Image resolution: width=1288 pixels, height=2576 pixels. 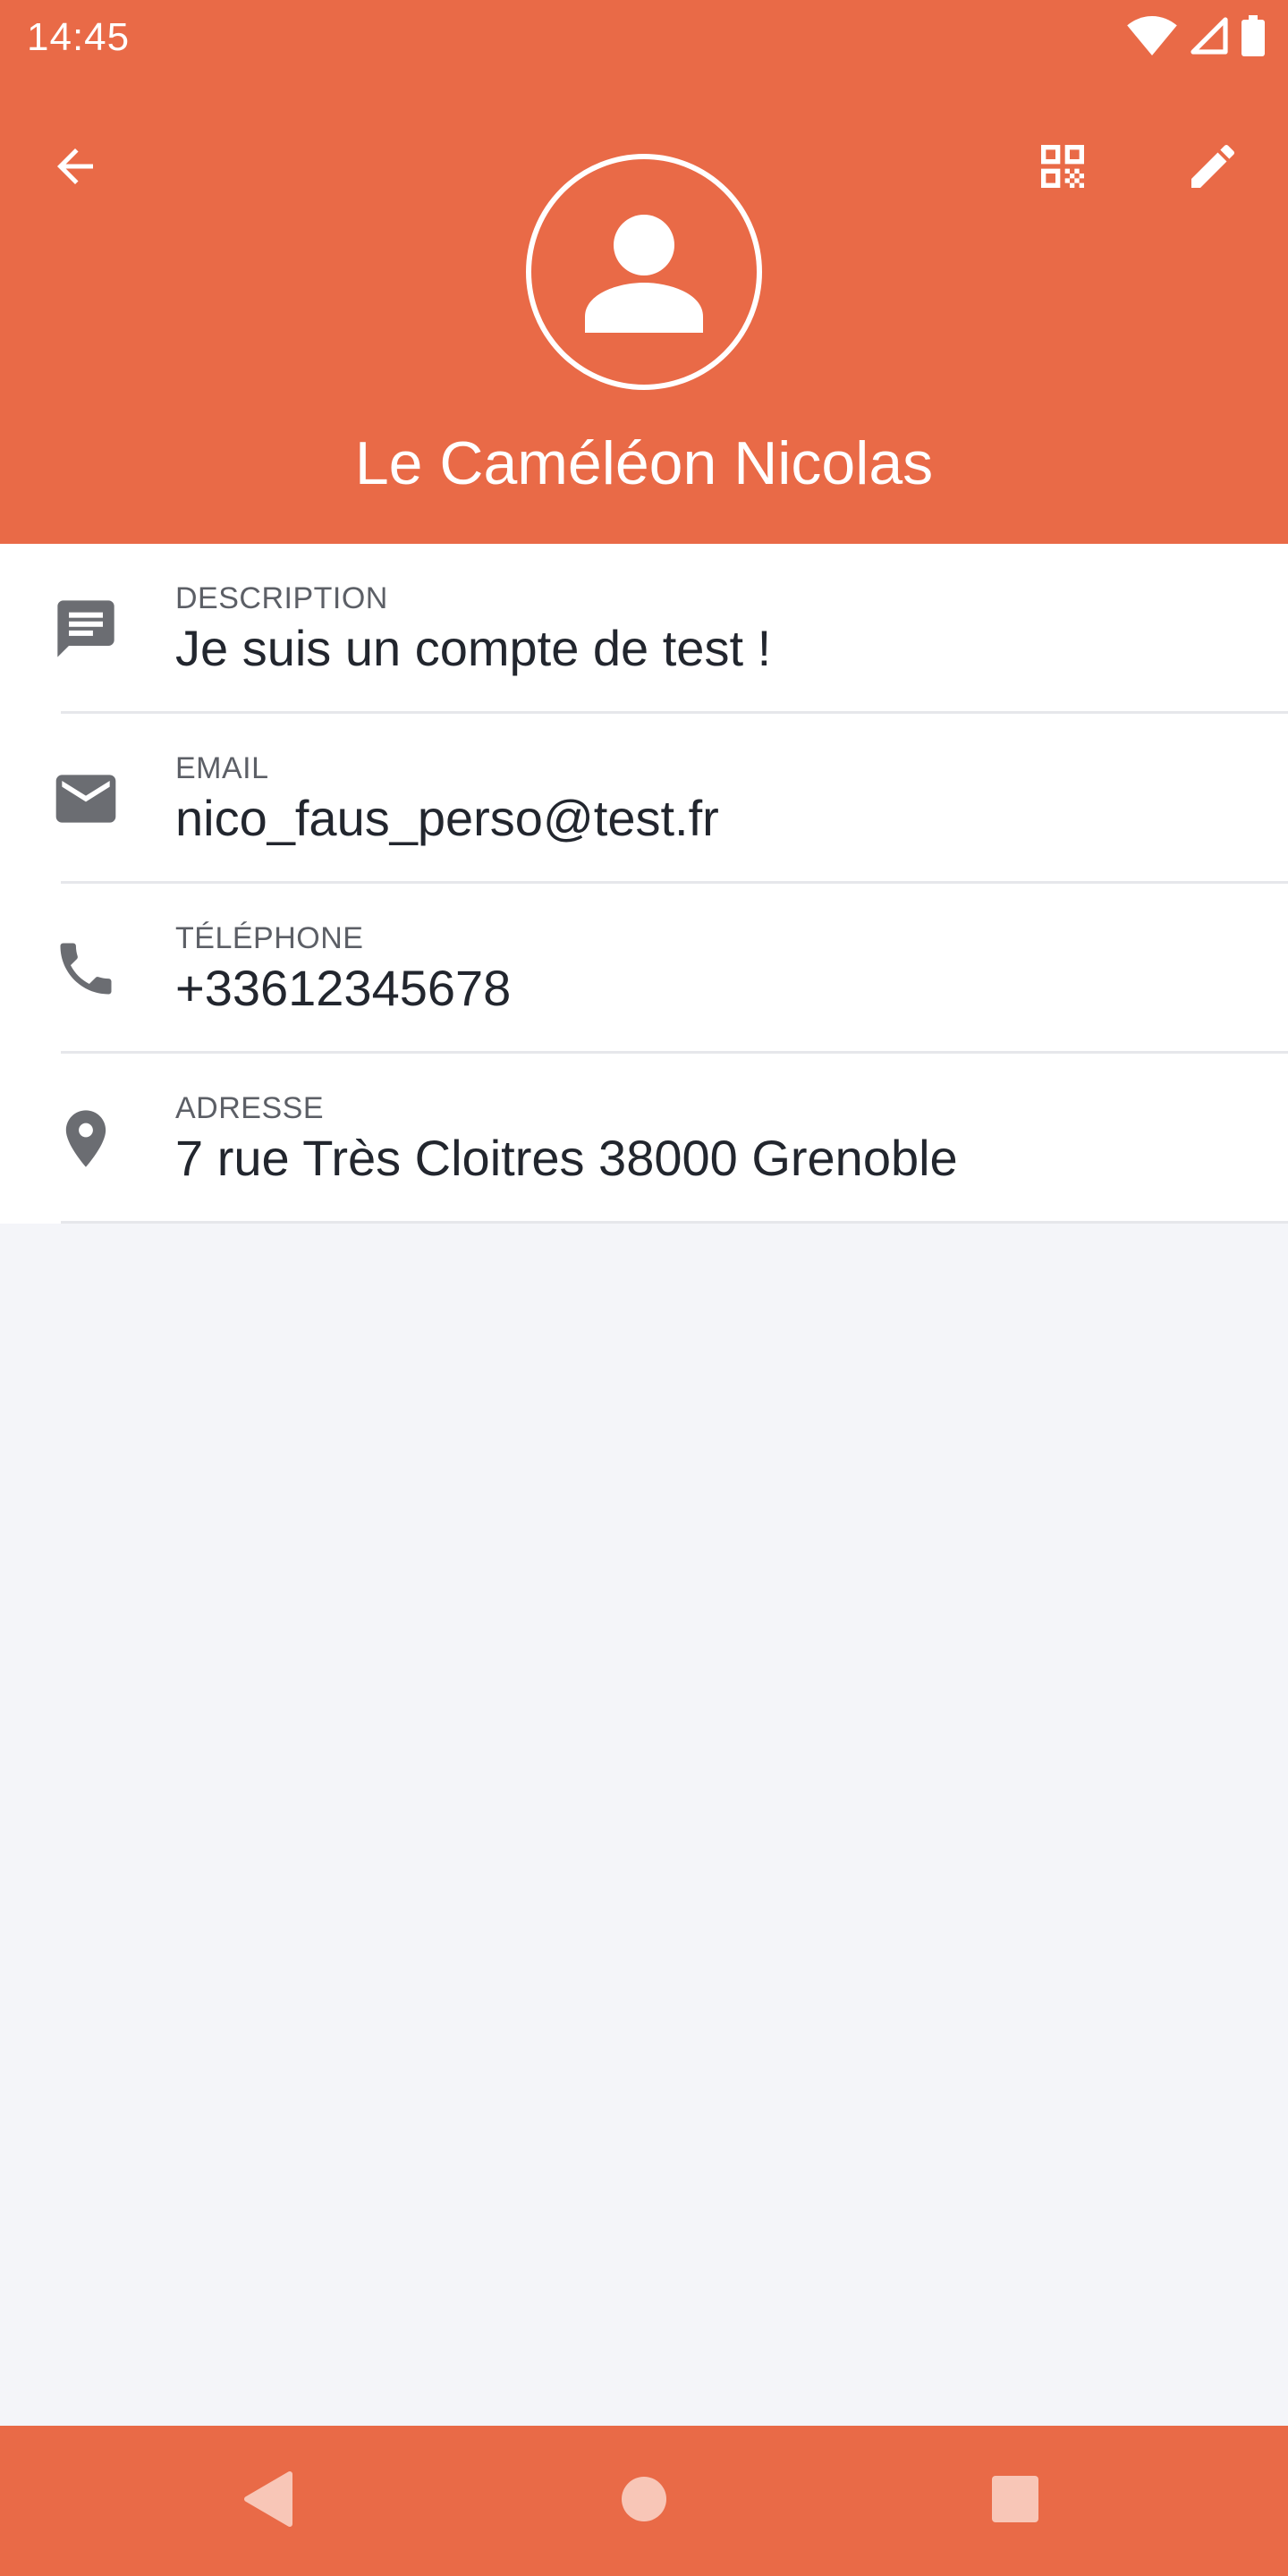 I want to click on qr-code-icon, so click(x=1062, y=168).